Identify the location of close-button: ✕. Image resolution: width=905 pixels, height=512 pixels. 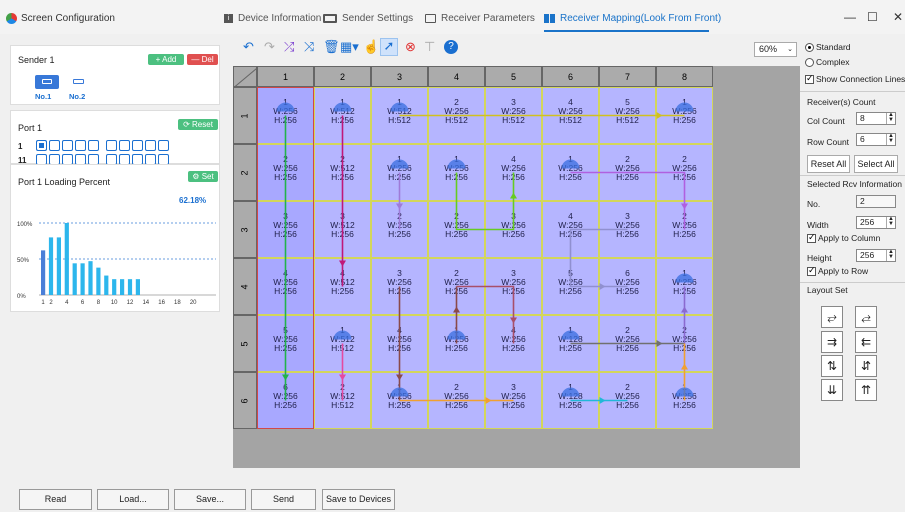
(898, 17).